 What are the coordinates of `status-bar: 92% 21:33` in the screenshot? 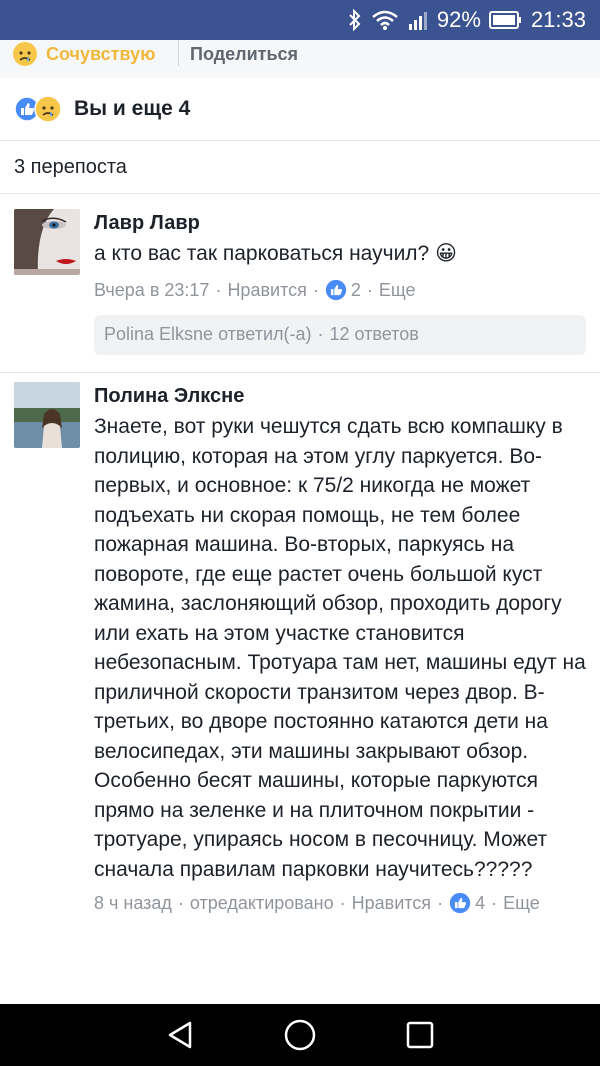 It's located at (300, 20).